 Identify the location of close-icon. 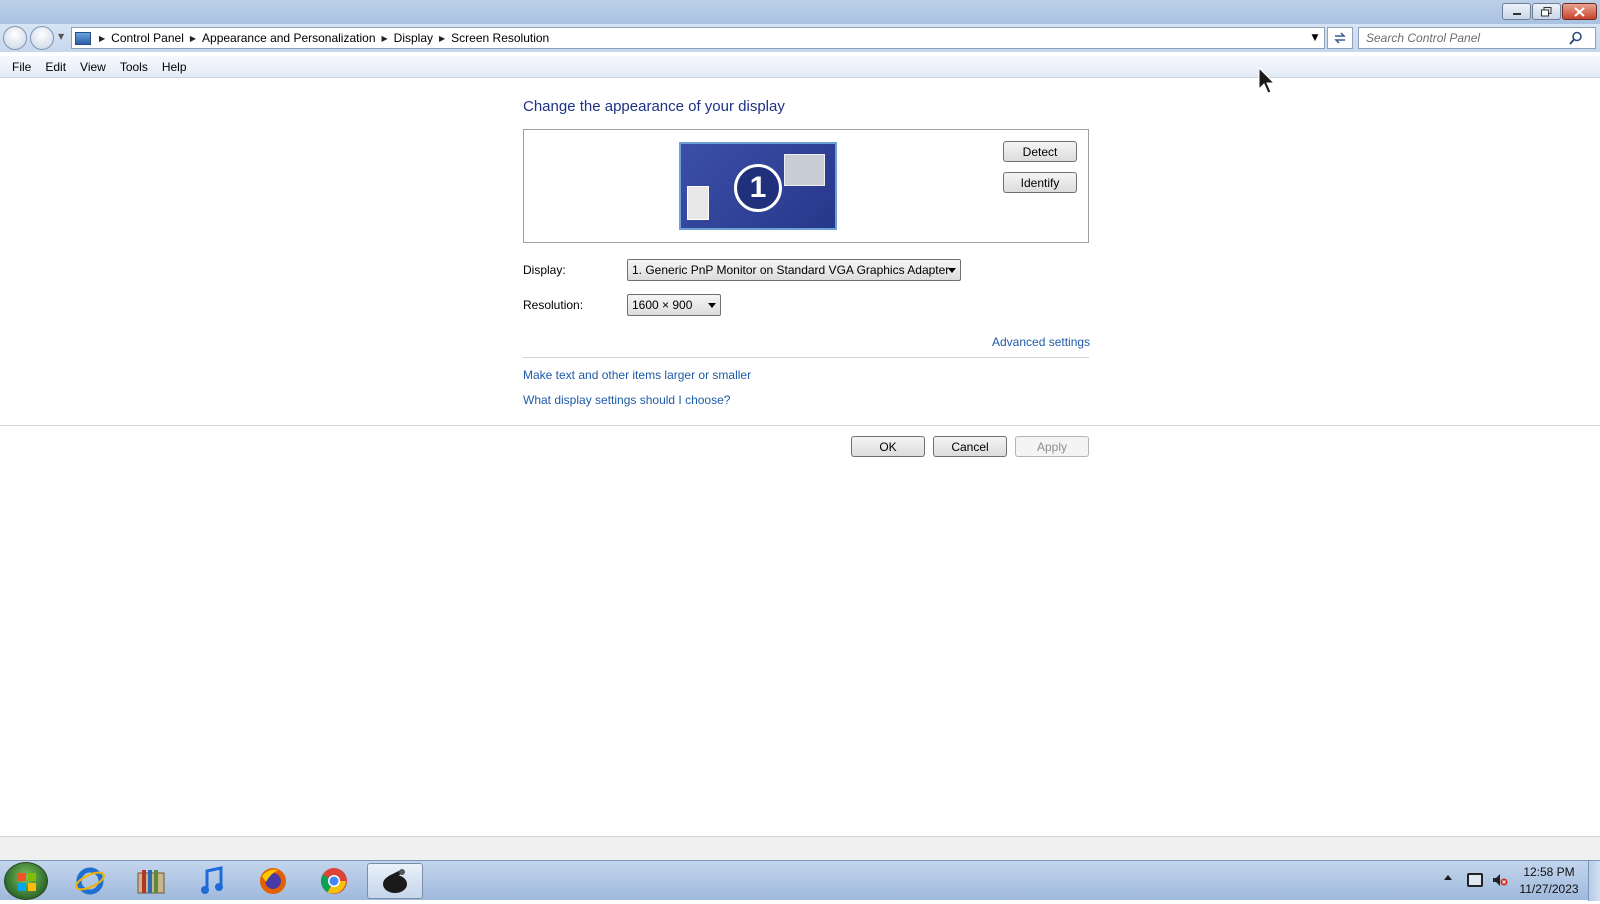
(1579, 11).